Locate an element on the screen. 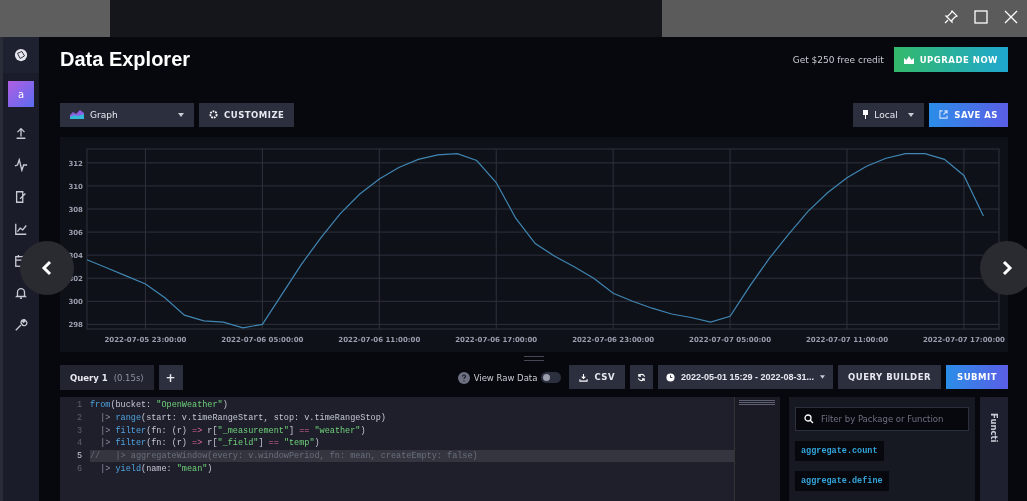 The width and height of the screenshot is (1027, 501). save-as-button: SAVE AS is located at coordinates (968, 114).